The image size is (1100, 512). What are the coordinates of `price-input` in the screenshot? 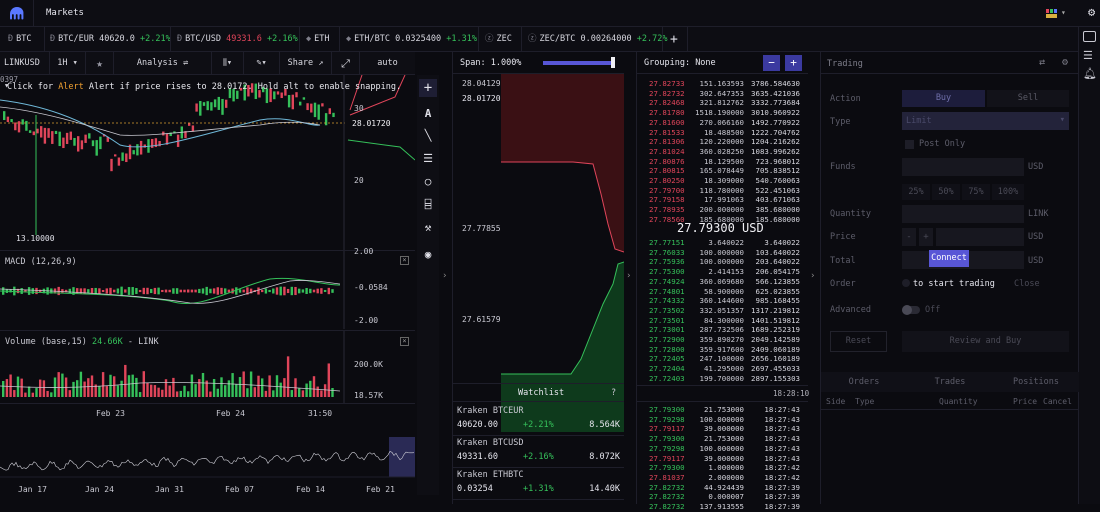 It's located at (980, 237).